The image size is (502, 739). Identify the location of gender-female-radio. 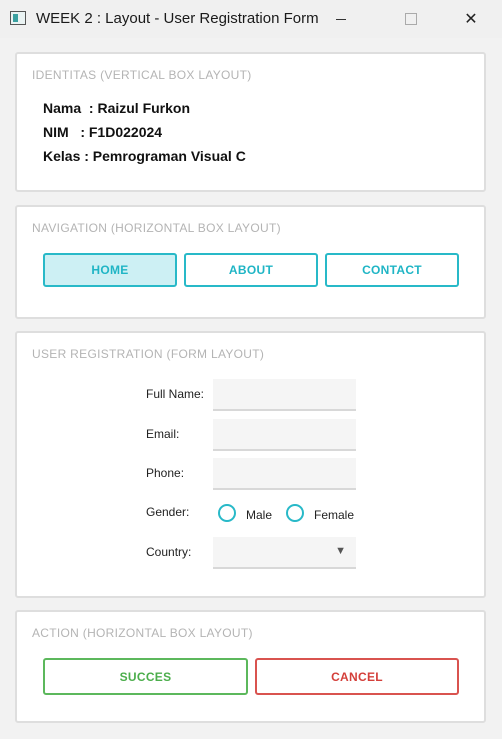
(295, 513).